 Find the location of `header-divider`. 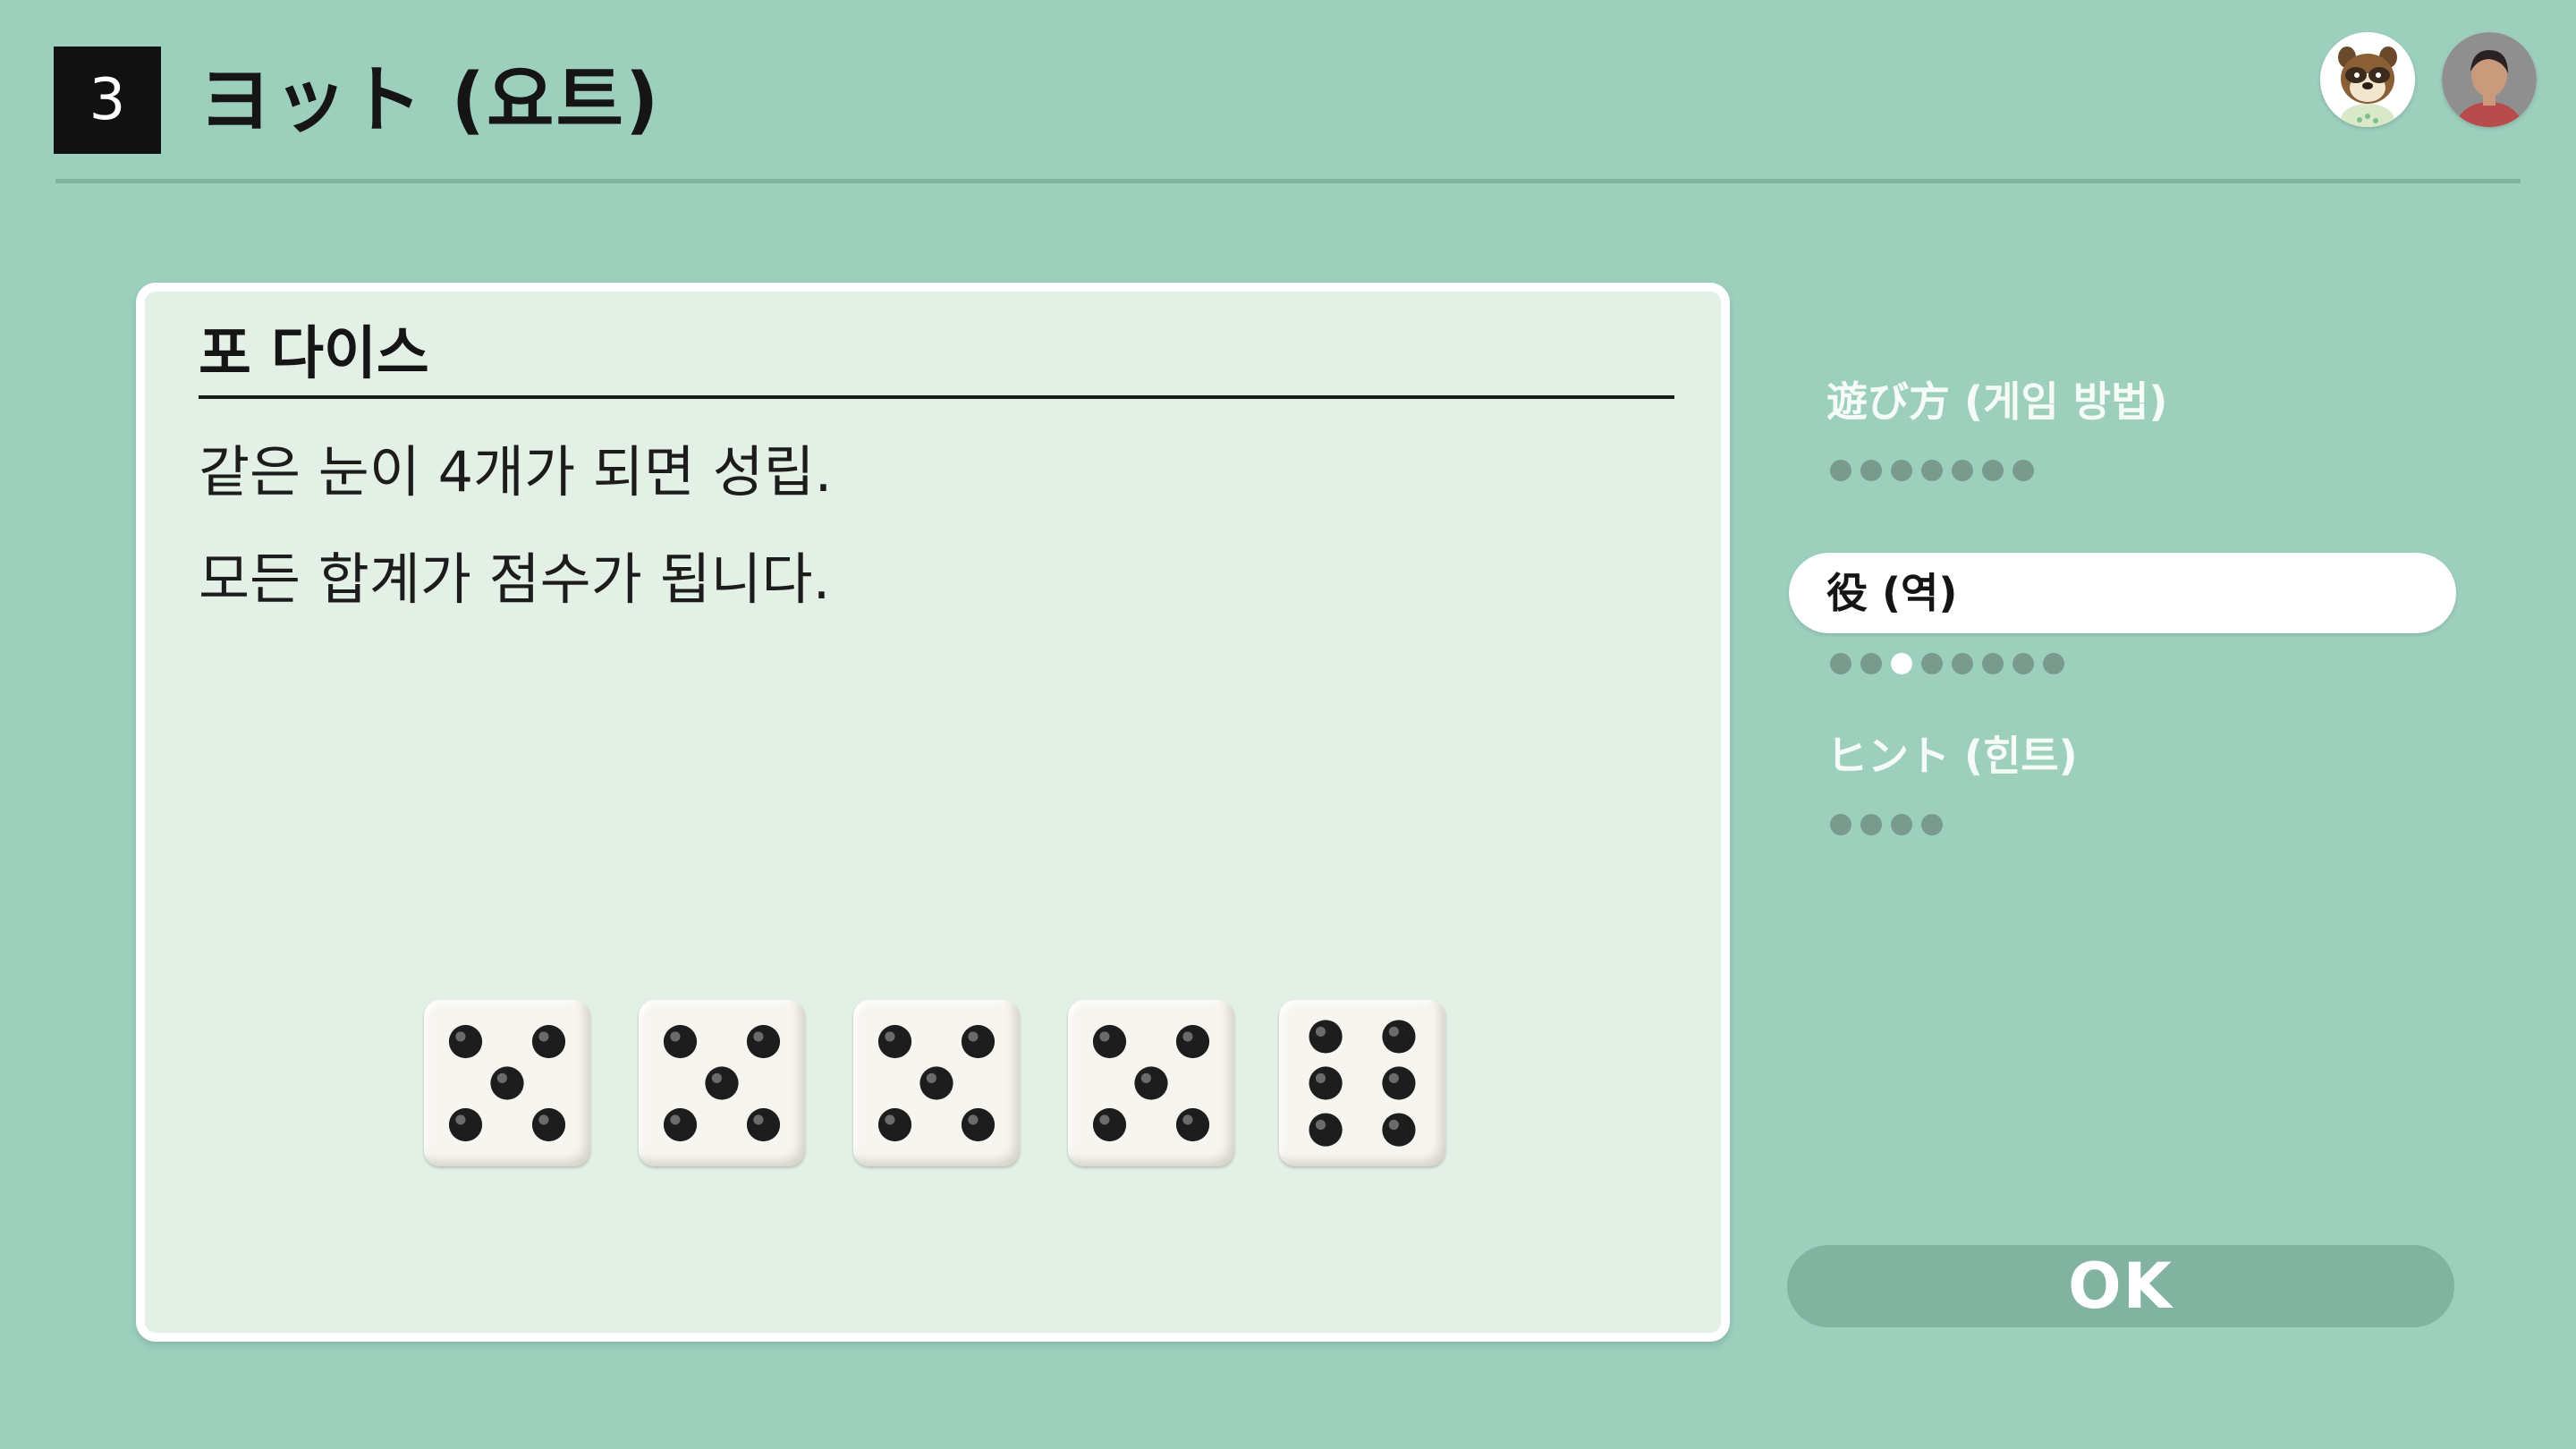

header-divider is located at coordinates (1288, 181).